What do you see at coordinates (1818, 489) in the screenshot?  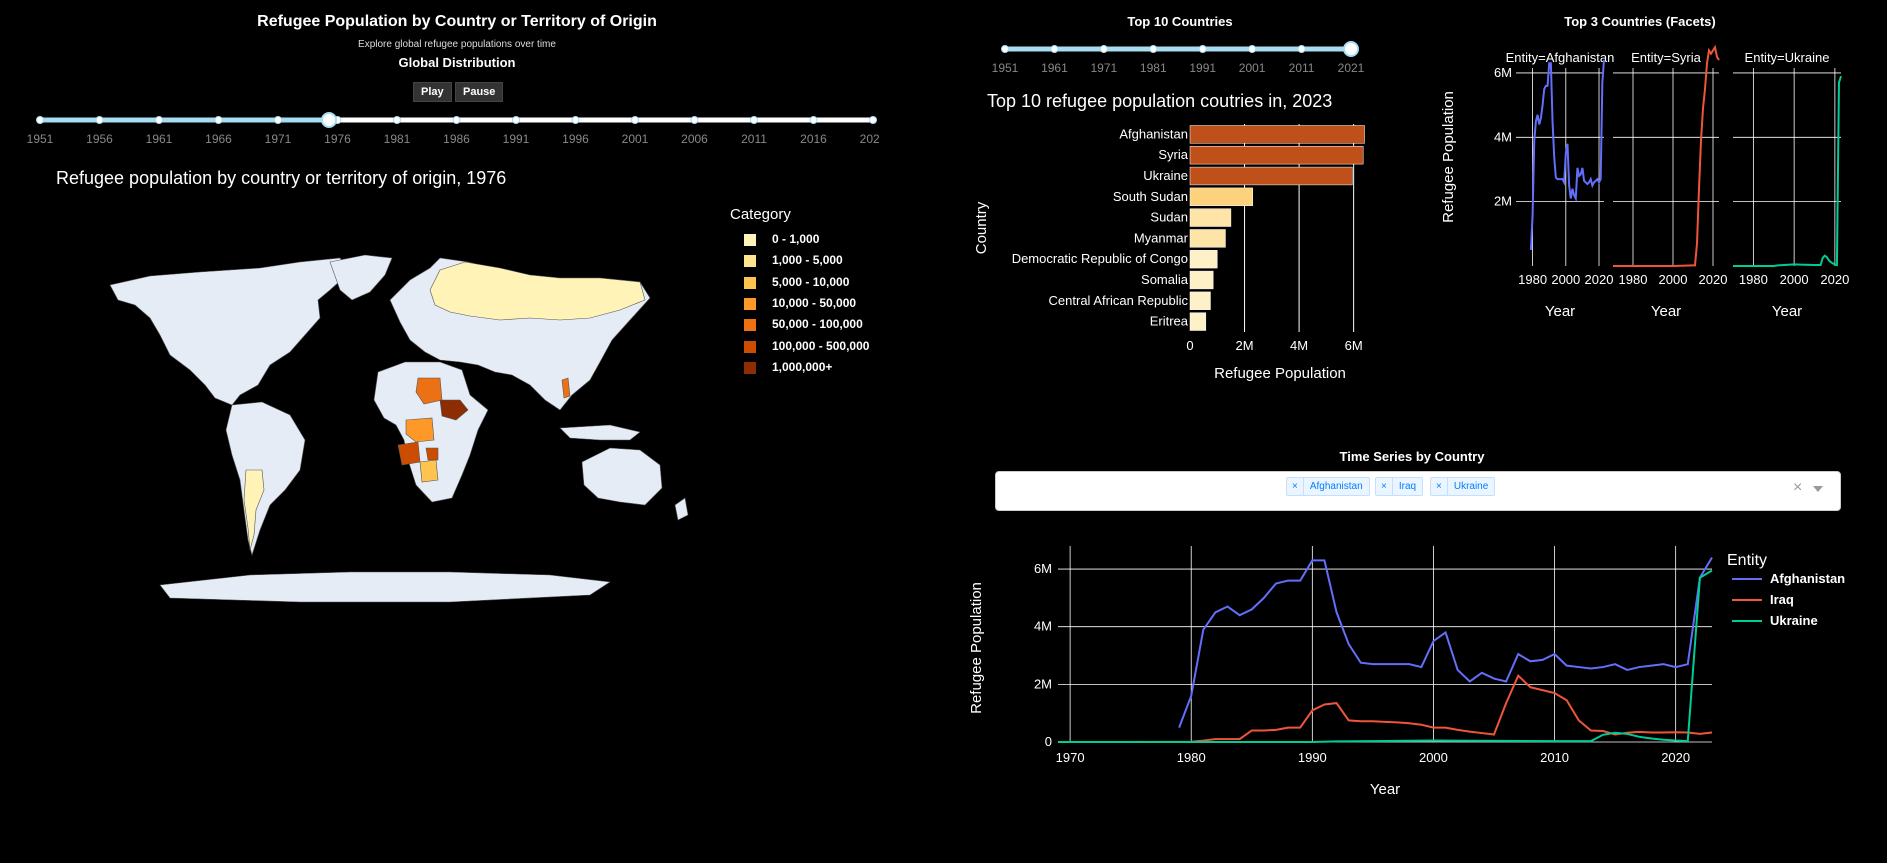 I see `chevron-down-icon` at bounding box center [1818, 489].